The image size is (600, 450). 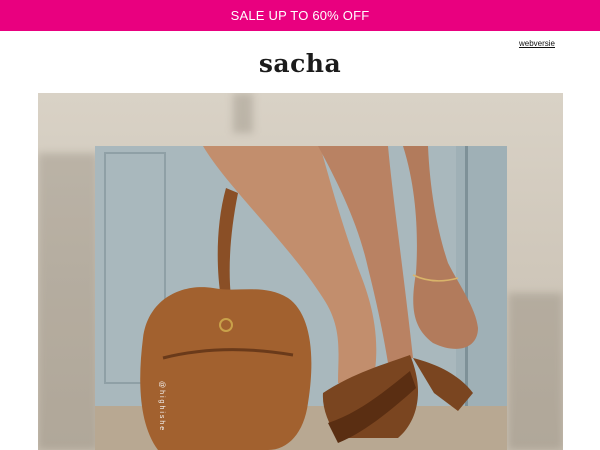 I want to click on door-frame-line, so click(x=466, y=276).